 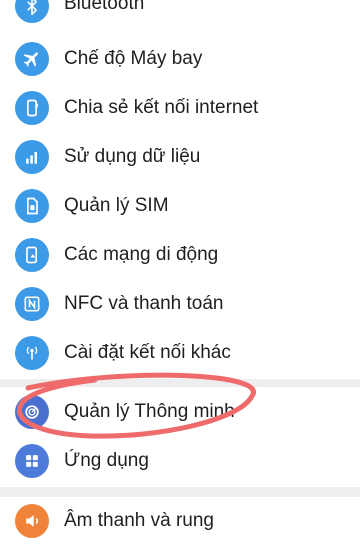 What do you see at coordinates (144, 303) in the screenshot?
I see `settings-item-label: NFC và thanh toán` at bounding box center [144, 303].